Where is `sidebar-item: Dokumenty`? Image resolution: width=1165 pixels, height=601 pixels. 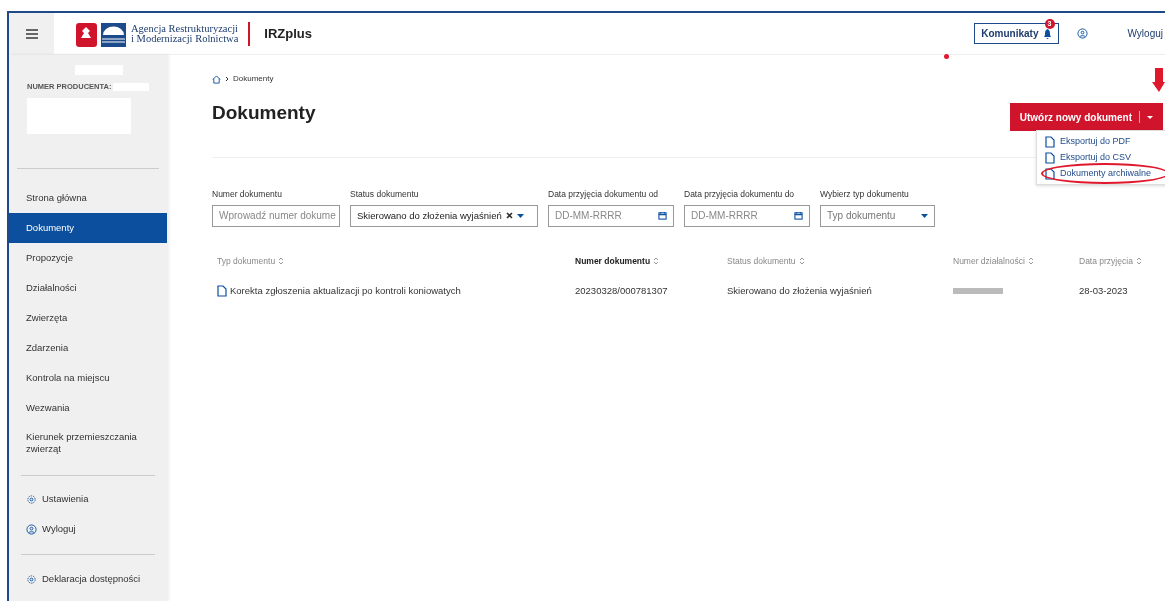 sidebar-item: Dokumenty is located at coordinates (88, 228).